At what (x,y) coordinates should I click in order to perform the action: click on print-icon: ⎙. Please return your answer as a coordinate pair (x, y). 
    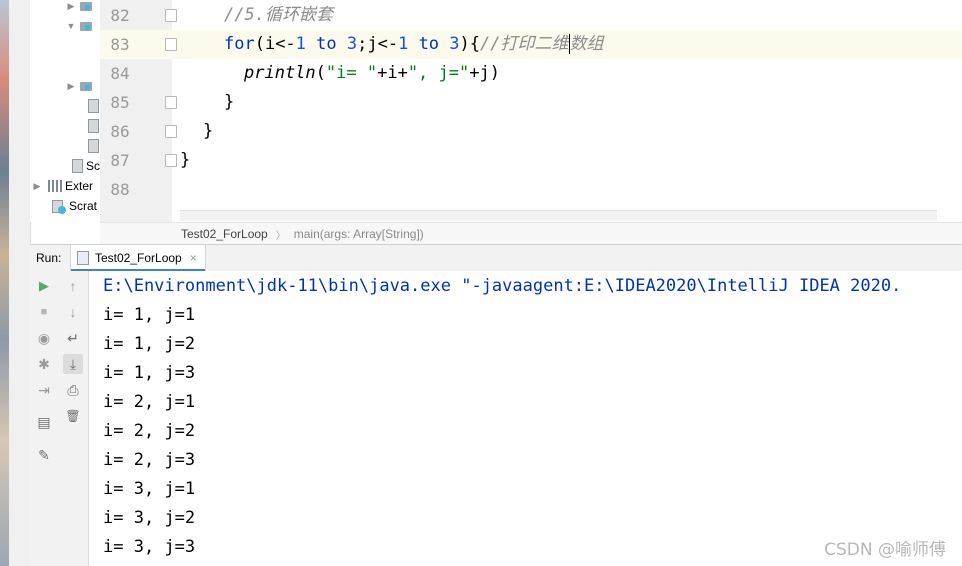
    Looking at the image, I should click on (73, 390).